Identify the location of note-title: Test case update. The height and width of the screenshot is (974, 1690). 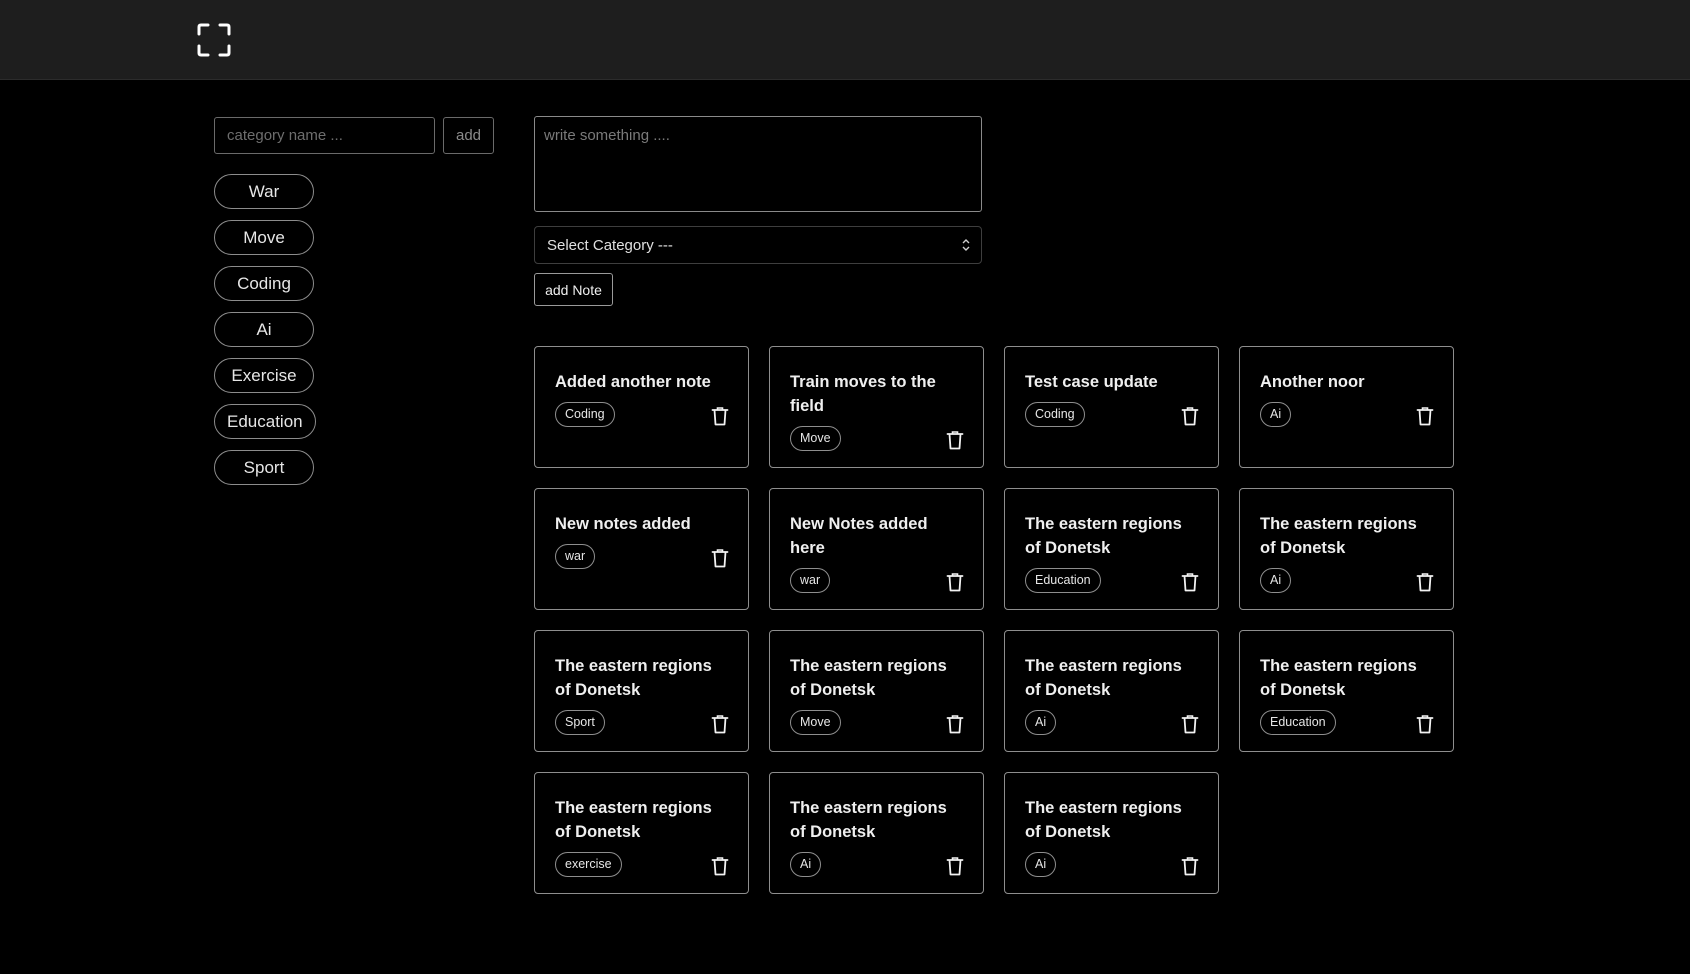
(1091, 382).